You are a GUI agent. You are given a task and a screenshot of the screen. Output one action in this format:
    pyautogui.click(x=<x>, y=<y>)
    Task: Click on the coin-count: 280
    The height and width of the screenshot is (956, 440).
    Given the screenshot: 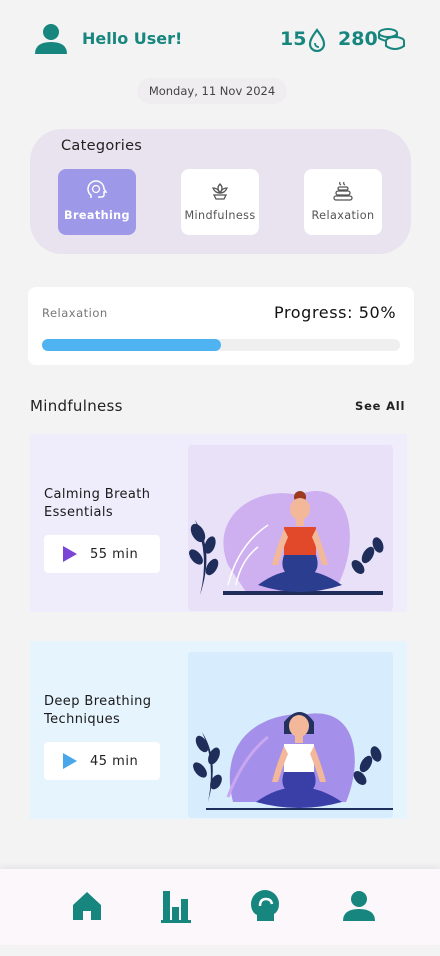 What is the action you would take?
    pyautogui.click(x=358, y=39)
    